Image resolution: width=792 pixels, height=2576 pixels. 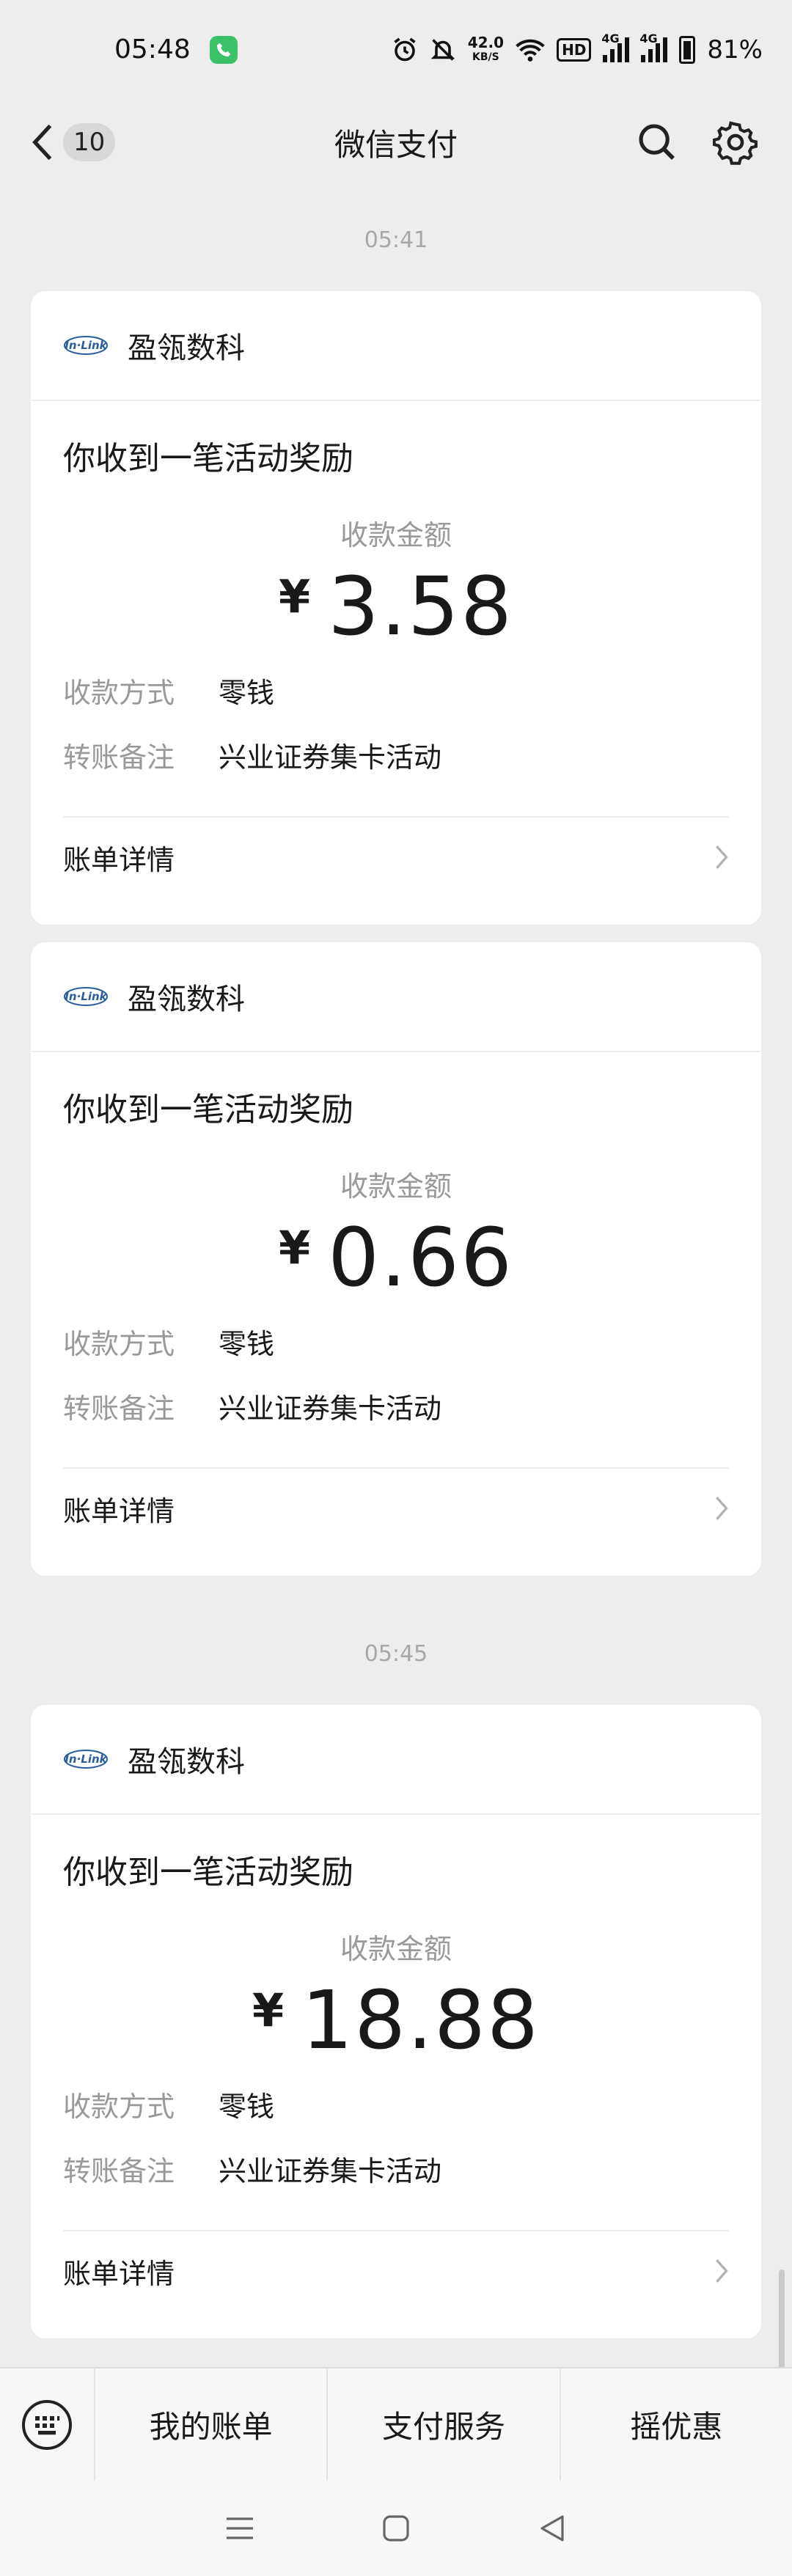 I want to click on keyboard-toggle-button, so click(x=47, y=2425).